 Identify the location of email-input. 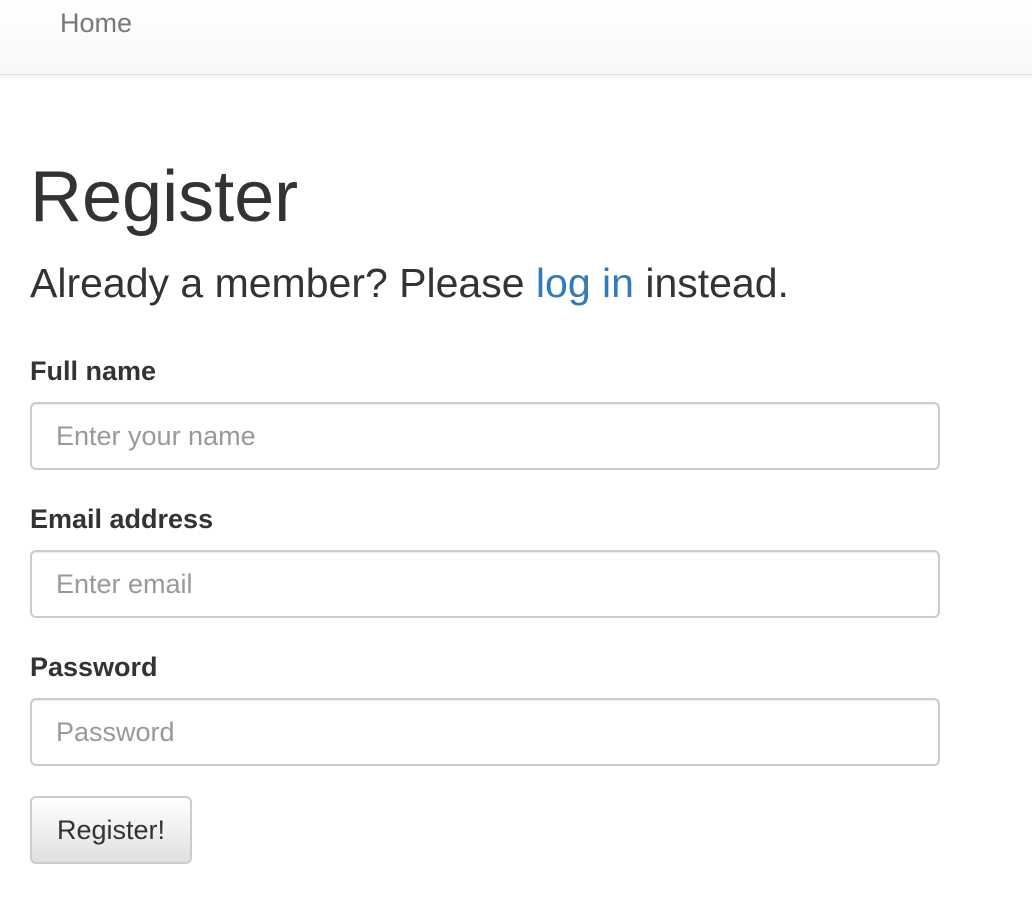
(485, 584).